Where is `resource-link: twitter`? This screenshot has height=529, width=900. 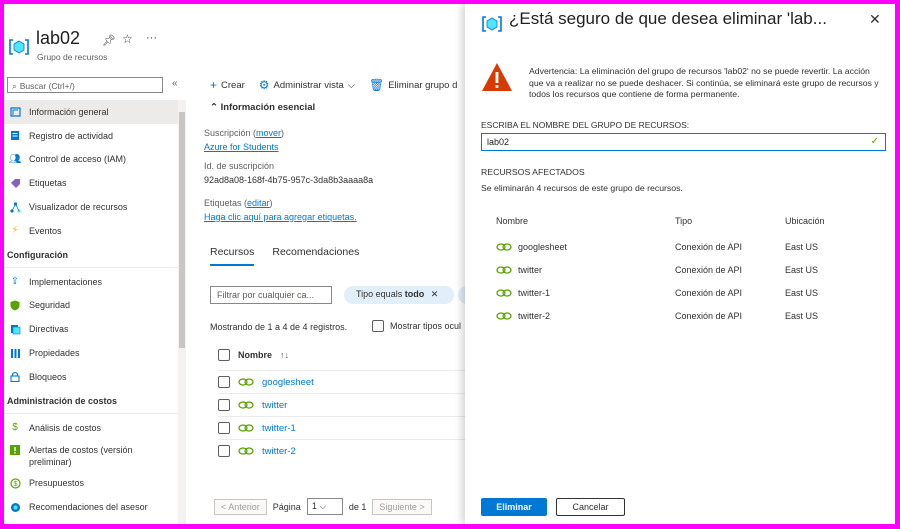
resource-link: twitter is located at coordinates (274, 405).